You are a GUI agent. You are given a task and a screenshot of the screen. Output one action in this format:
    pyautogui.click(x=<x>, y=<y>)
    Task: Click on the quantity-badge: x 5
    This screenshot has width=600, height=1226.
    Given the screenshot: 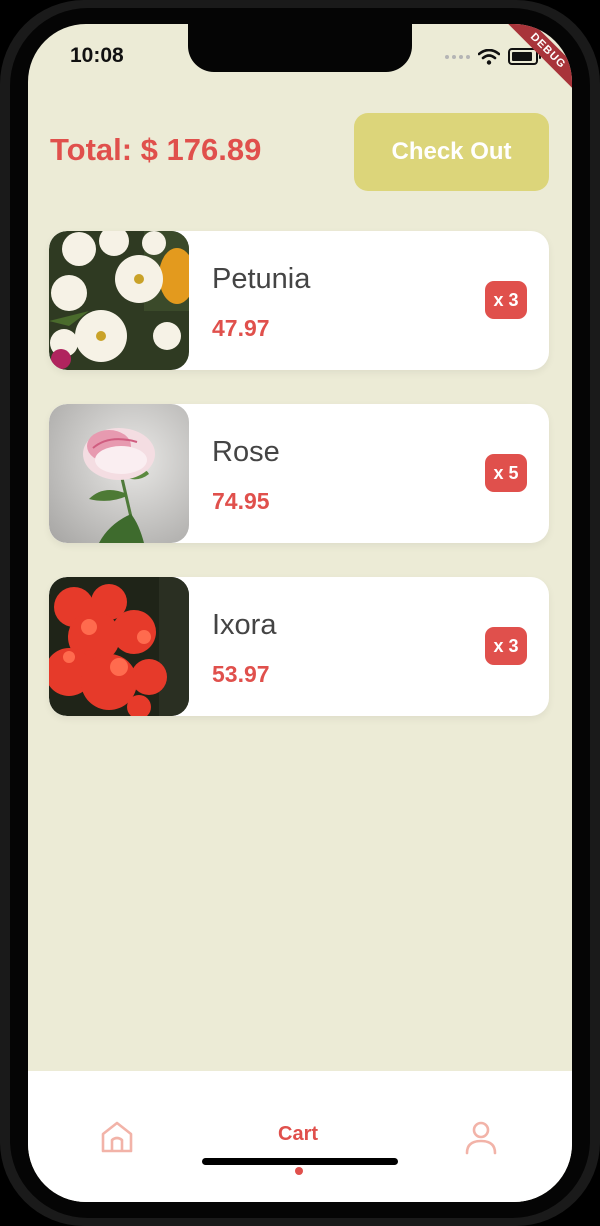 What is the action you would take?
    pyautogui.click(x=506, y=473)
    